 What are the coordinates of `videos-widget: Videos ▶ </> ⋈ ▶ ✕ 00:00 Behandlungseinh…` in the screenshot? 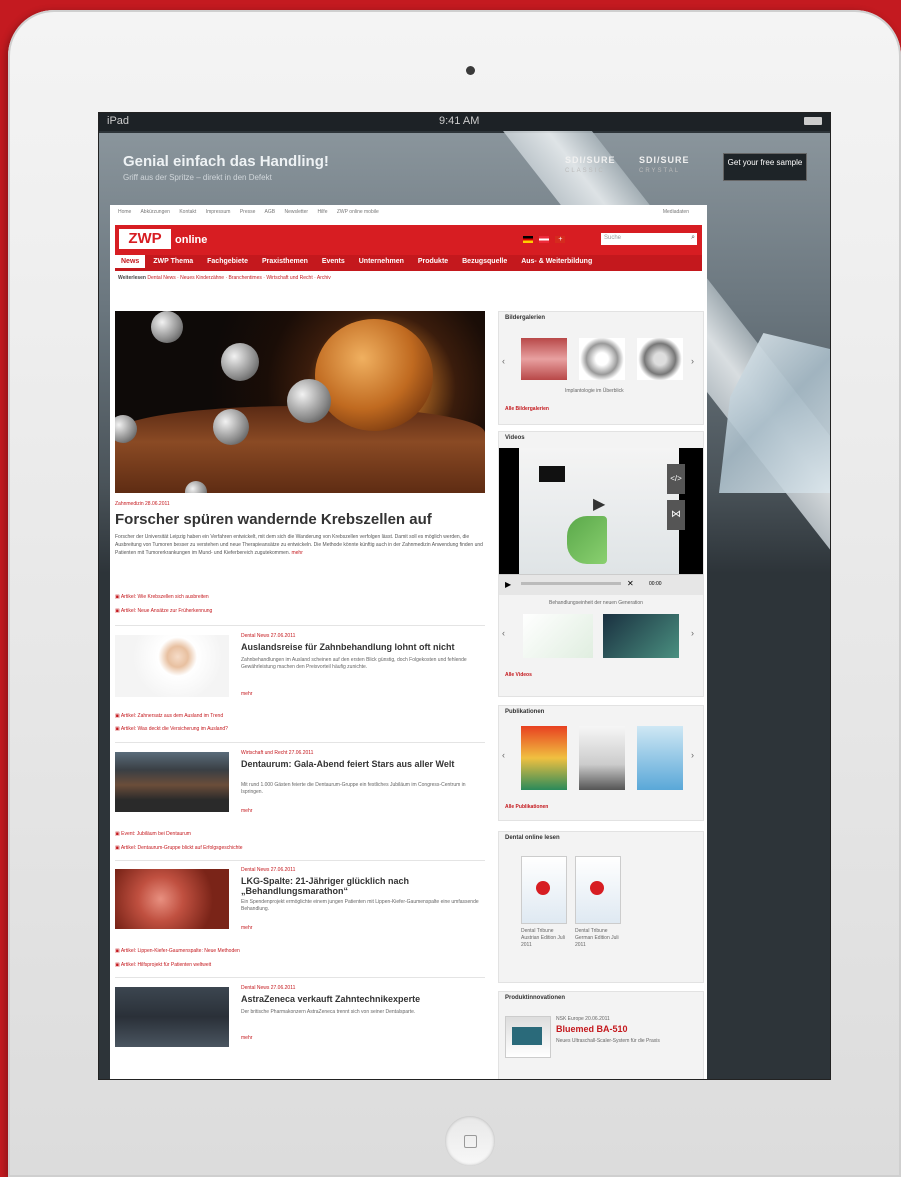 It's located at (601, 564).